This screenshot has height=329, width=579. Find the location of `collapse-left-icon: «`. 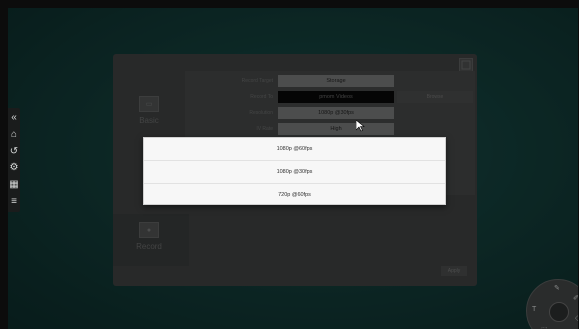

collapse-left-icon: « is located at coordinates (14, 118).